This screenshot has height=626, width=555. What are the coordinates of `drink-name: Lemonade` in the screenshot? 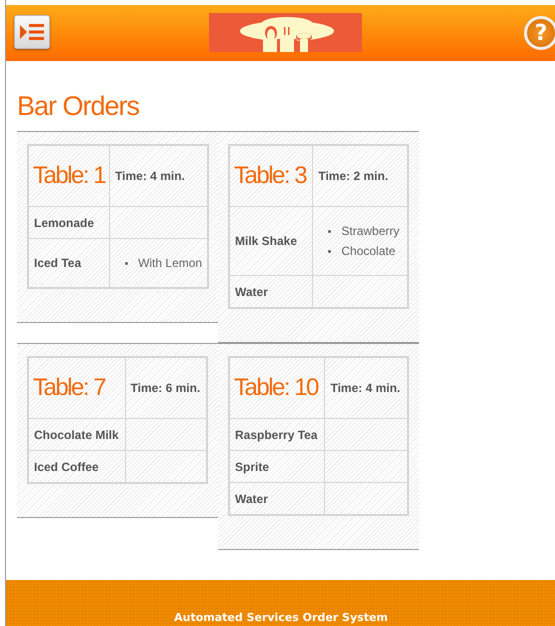 It's located at (69, 222).